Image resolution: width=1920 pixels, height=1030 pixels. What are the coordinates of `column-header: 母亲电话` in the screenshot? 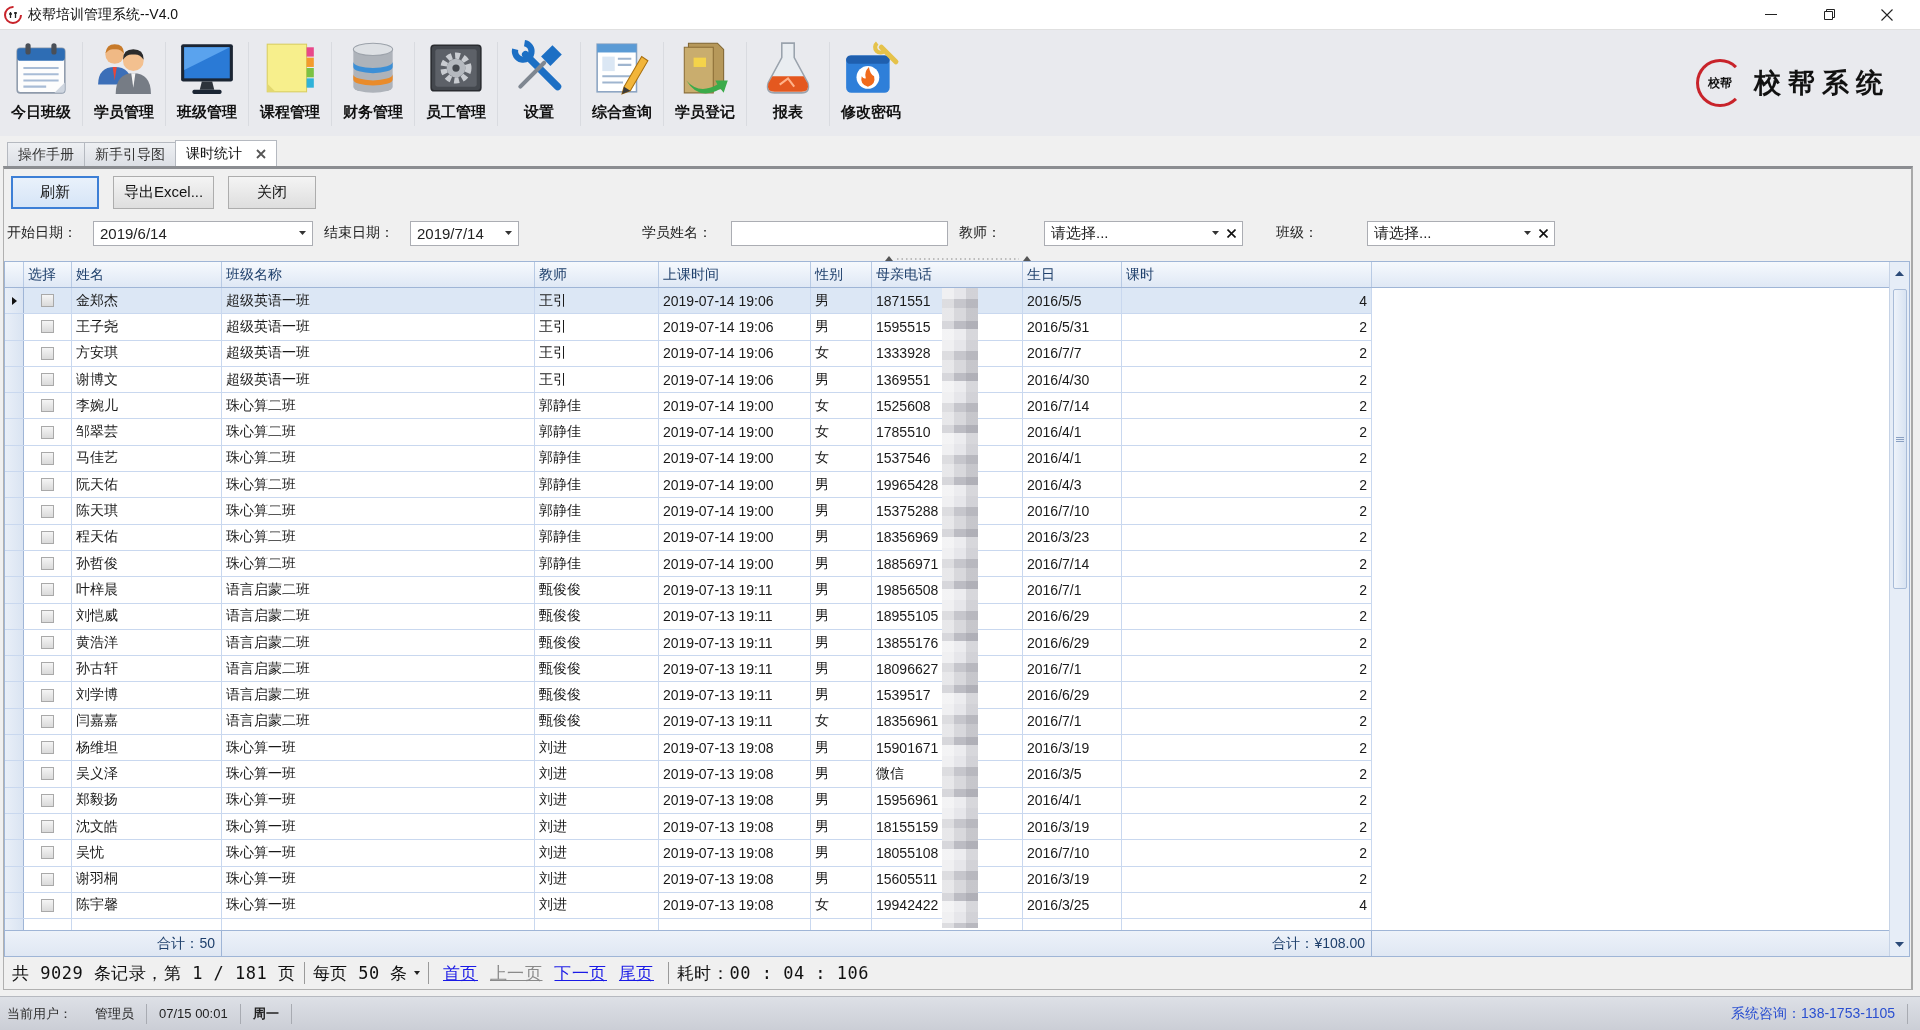 It's located at (947, 274).